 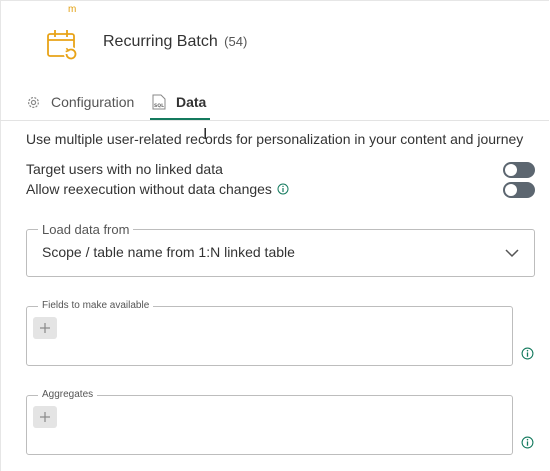 I want to click on tab-configuration-label: Configuration, so click(x=93, y=102).